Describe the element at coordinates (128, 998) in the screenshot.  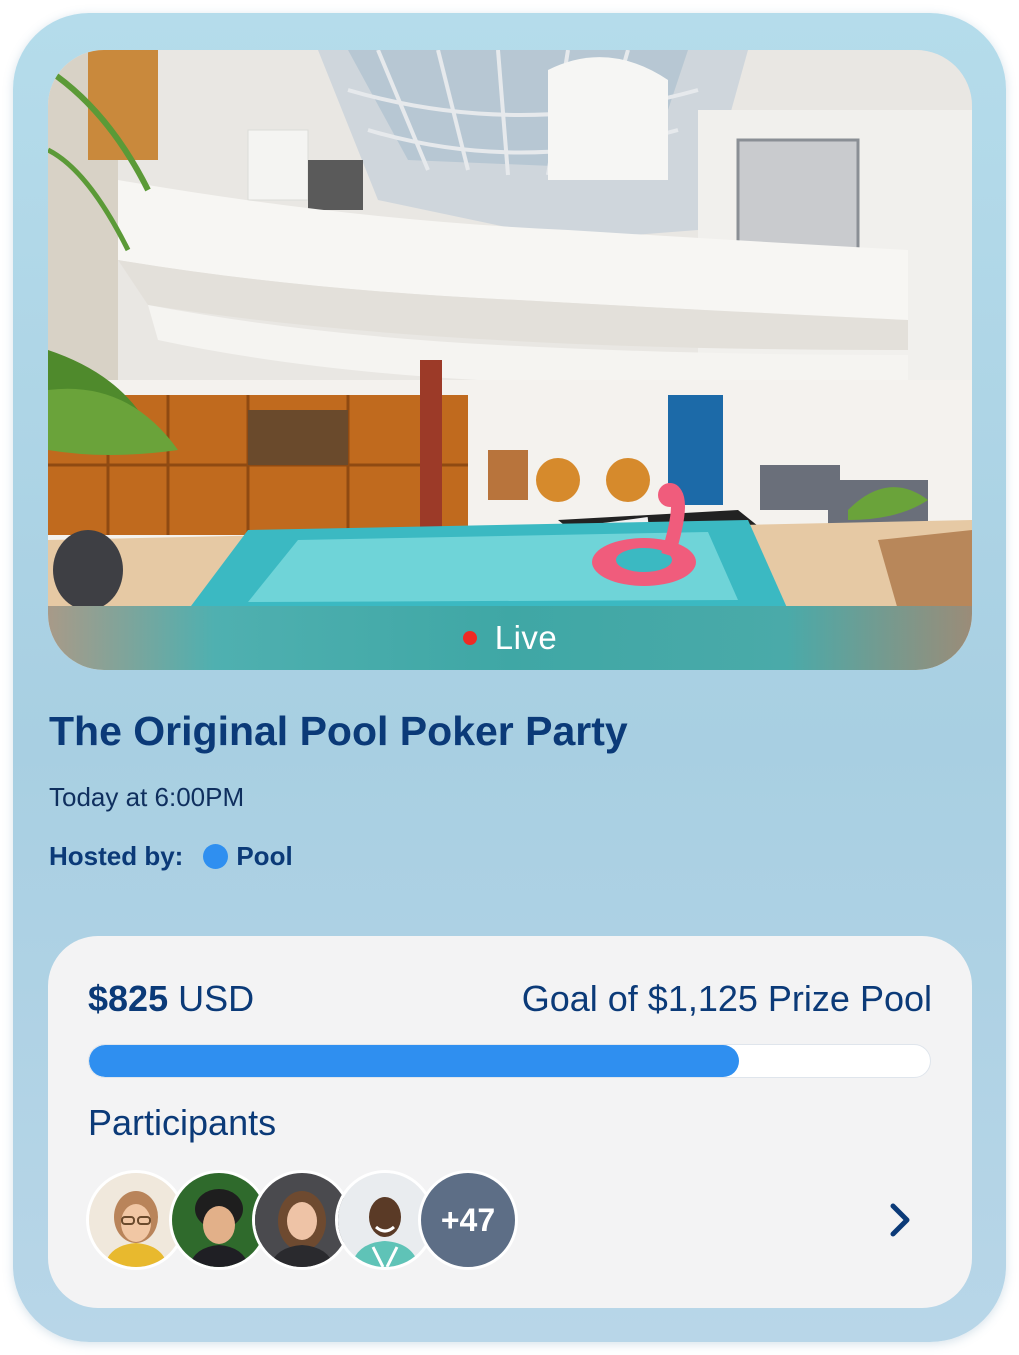
I see `raised-amount-value: $825` at that location.